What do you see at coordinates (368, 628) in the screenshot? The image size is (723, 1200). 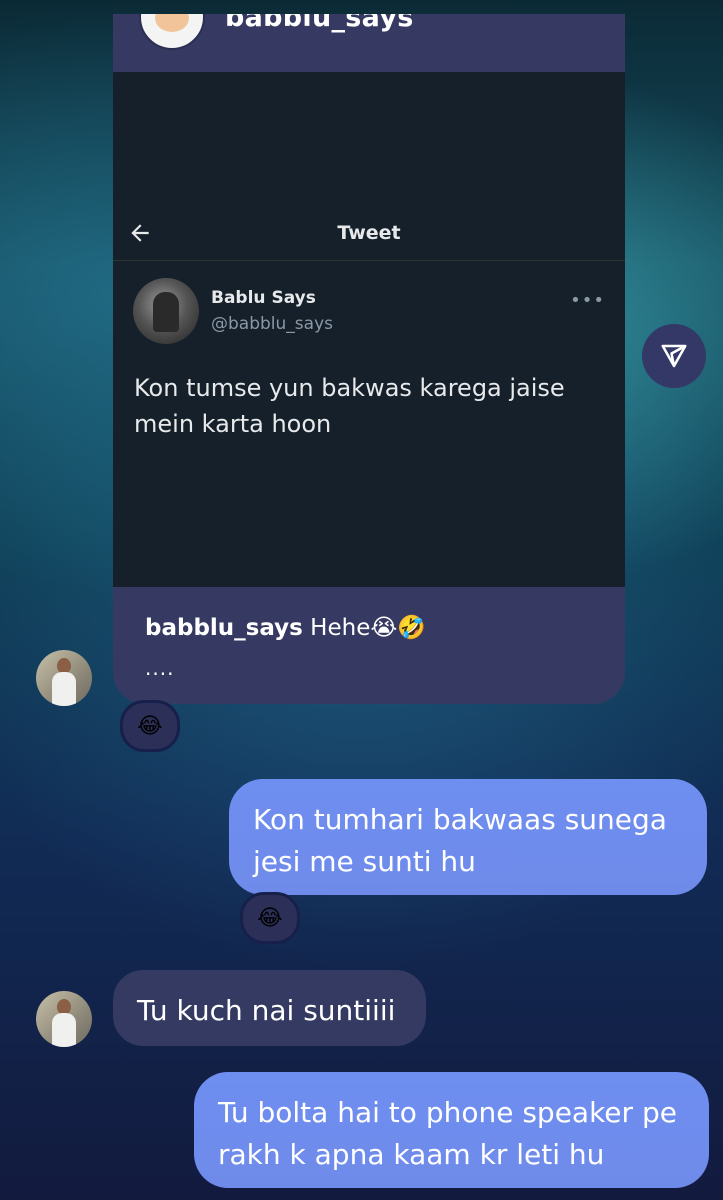 I see `caption-text: Hehe😭🤣` at bounding box center [368, 628].